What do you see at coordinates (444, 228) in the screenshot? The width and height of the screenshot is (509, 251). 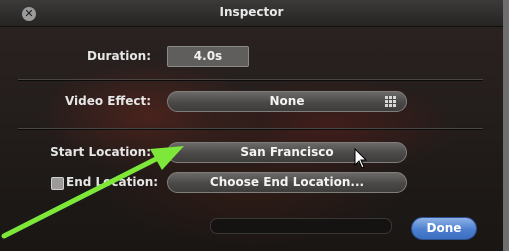 I see `done-button: Done` at bounding box center [444, 228].